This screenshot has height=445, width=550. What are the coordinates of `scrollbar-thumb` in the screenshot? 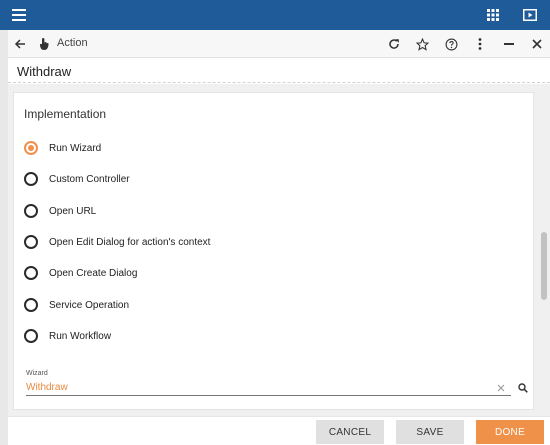 It's located at (544, 266).